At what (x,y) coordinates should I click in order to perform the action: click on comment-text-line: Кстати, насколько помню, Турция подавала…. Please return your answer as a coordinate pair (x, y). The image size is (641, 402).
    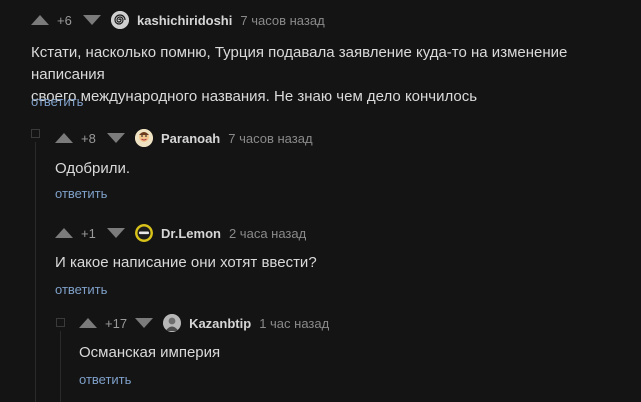
    Looking at the image, I should click on (299, 63).